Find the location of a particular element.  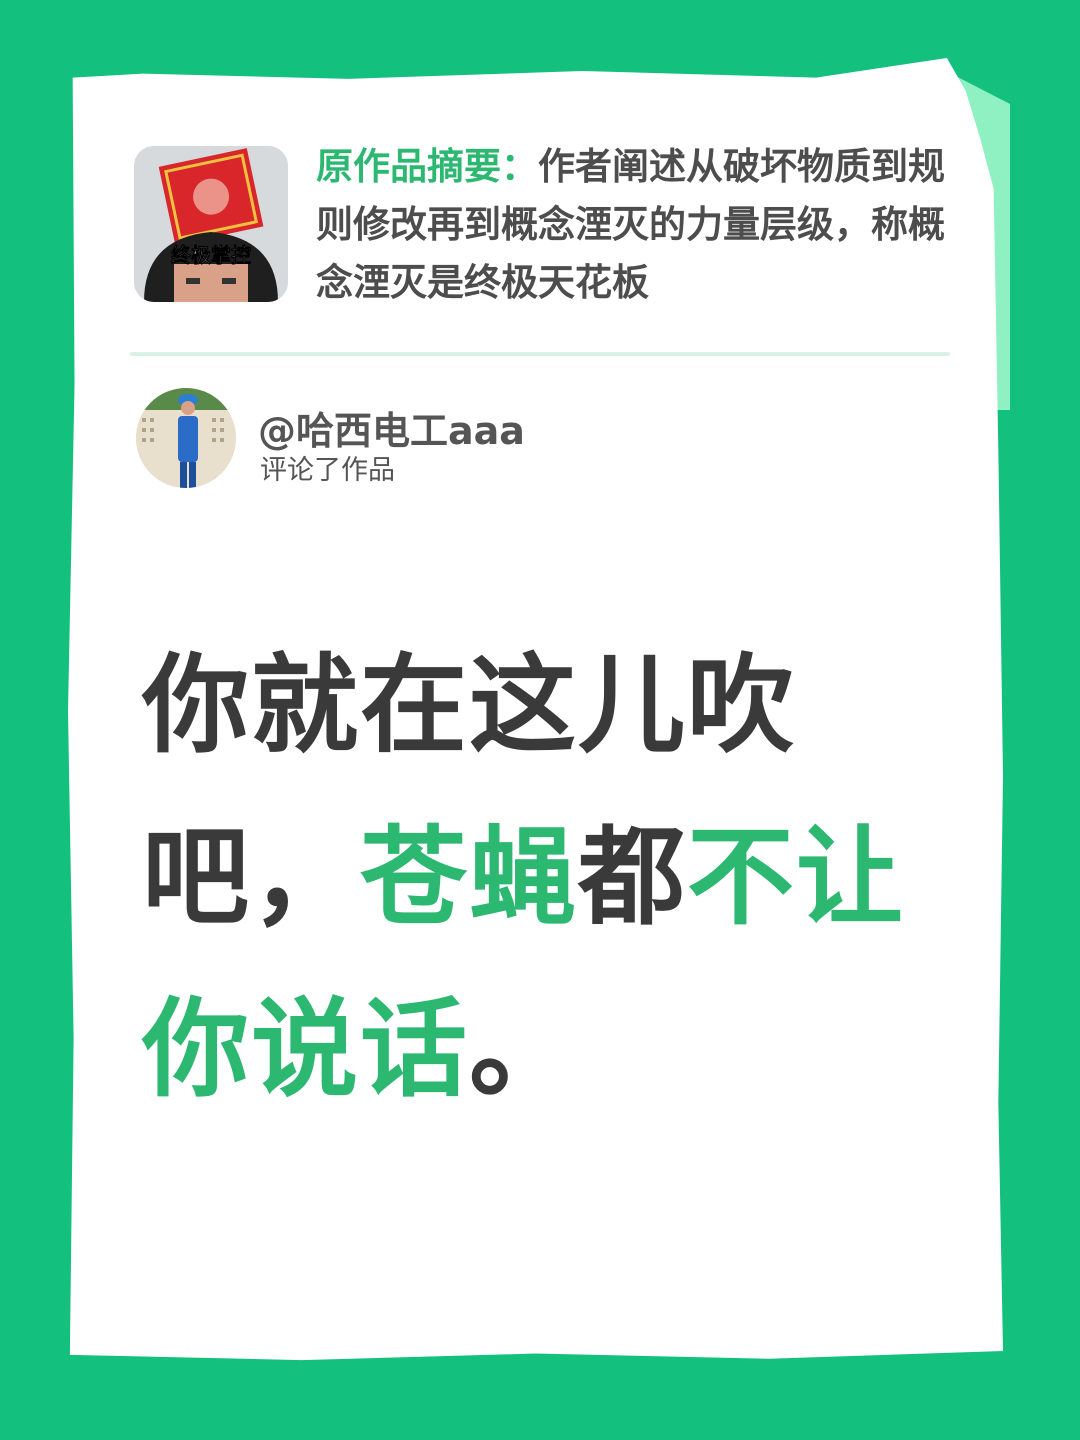

quote-highlight-segment: 苍蝇 is located at coordinates (469, 878).